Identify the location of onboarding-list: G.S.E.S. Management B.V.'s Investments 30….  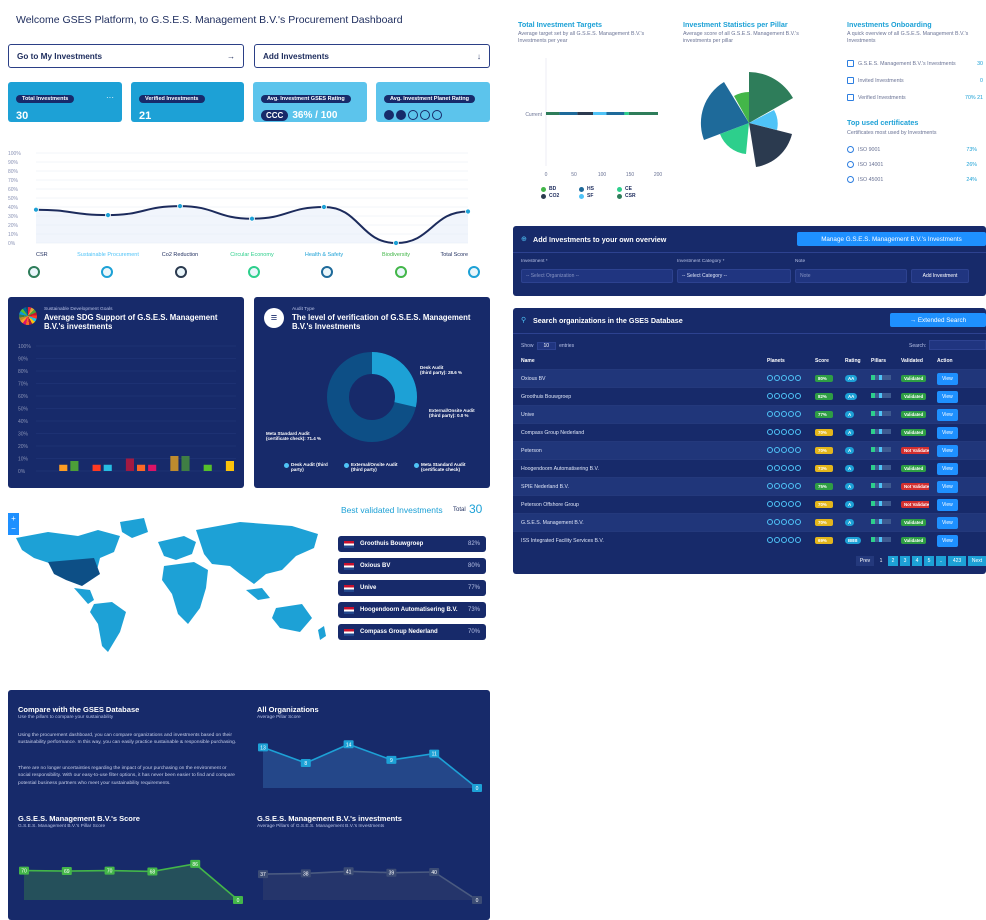
(915, 80).